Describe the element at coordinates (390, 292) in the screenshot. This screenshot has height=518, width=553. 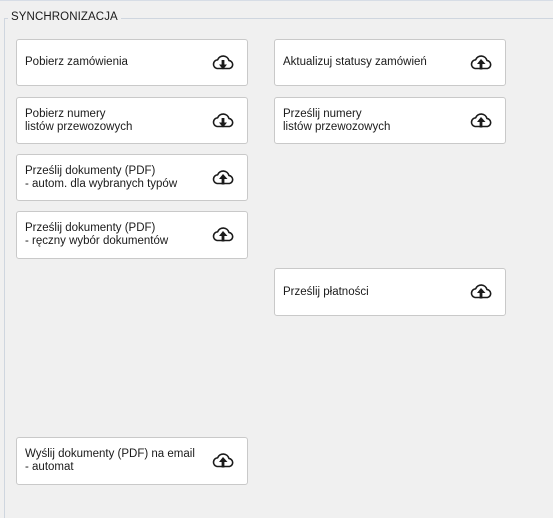
I see `send-payments-button: Prześlij płatności` at that location.